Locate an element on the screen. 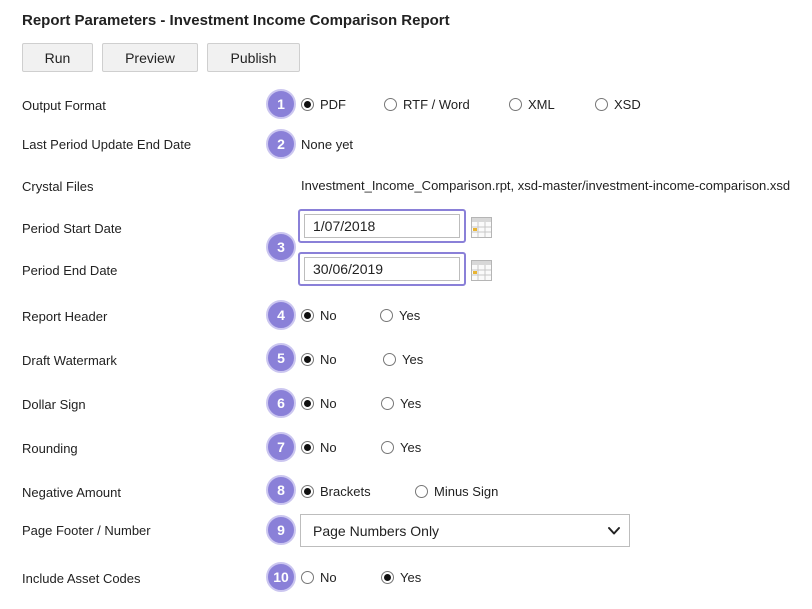 This screenshot has height=609, width=812. asset-codes-radio-no: No is located at coordinates (319, 577).